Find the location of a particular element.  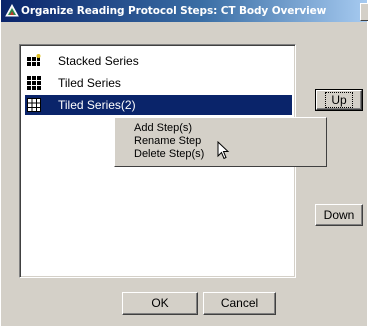

stacked-series-icon is located at coordinates (34, 60).